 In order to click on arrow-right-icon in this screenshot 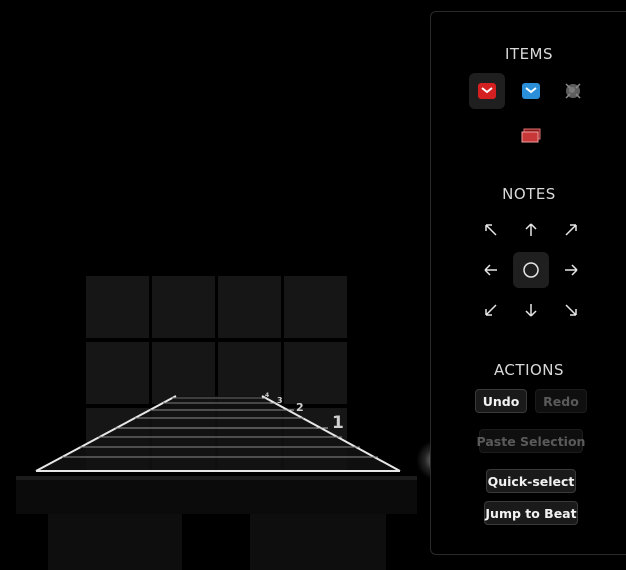, I will do `click(571, 270)`.